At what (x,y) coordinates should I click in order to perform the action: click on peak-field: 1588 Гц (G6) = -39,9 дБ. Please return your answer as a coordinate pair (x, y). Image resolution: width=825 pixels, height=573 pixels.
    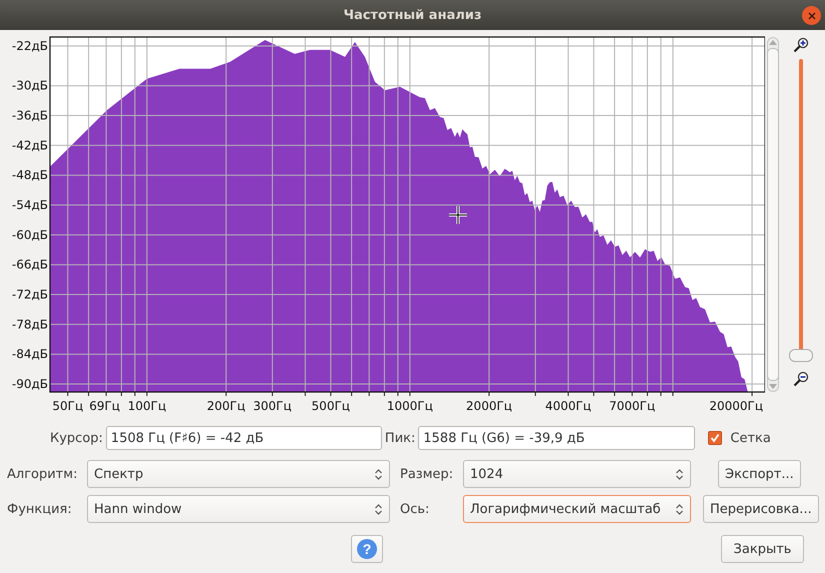
    Looking at the image, I should click on (557, 438).